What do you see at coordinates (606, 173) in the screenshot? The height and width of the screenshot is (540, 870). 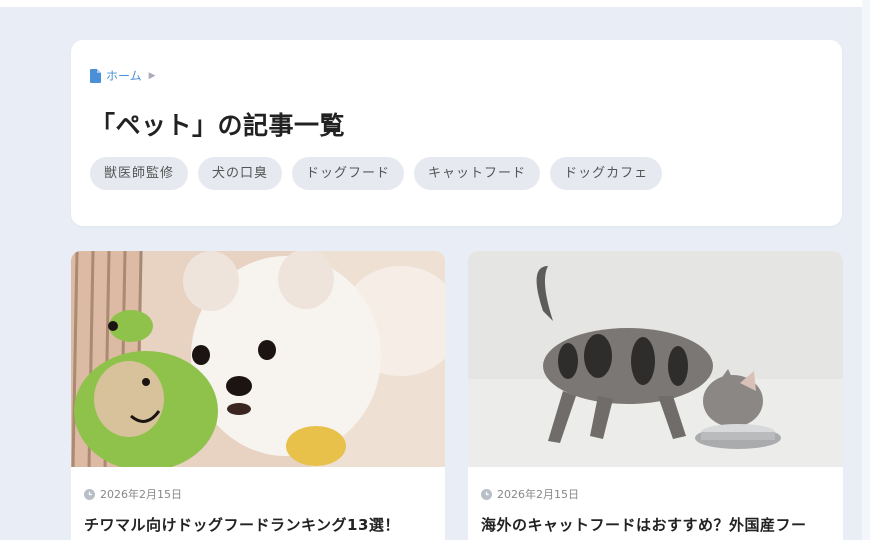 I see `tag-link: ドッグカフェ` at bounding box center [606, 173].